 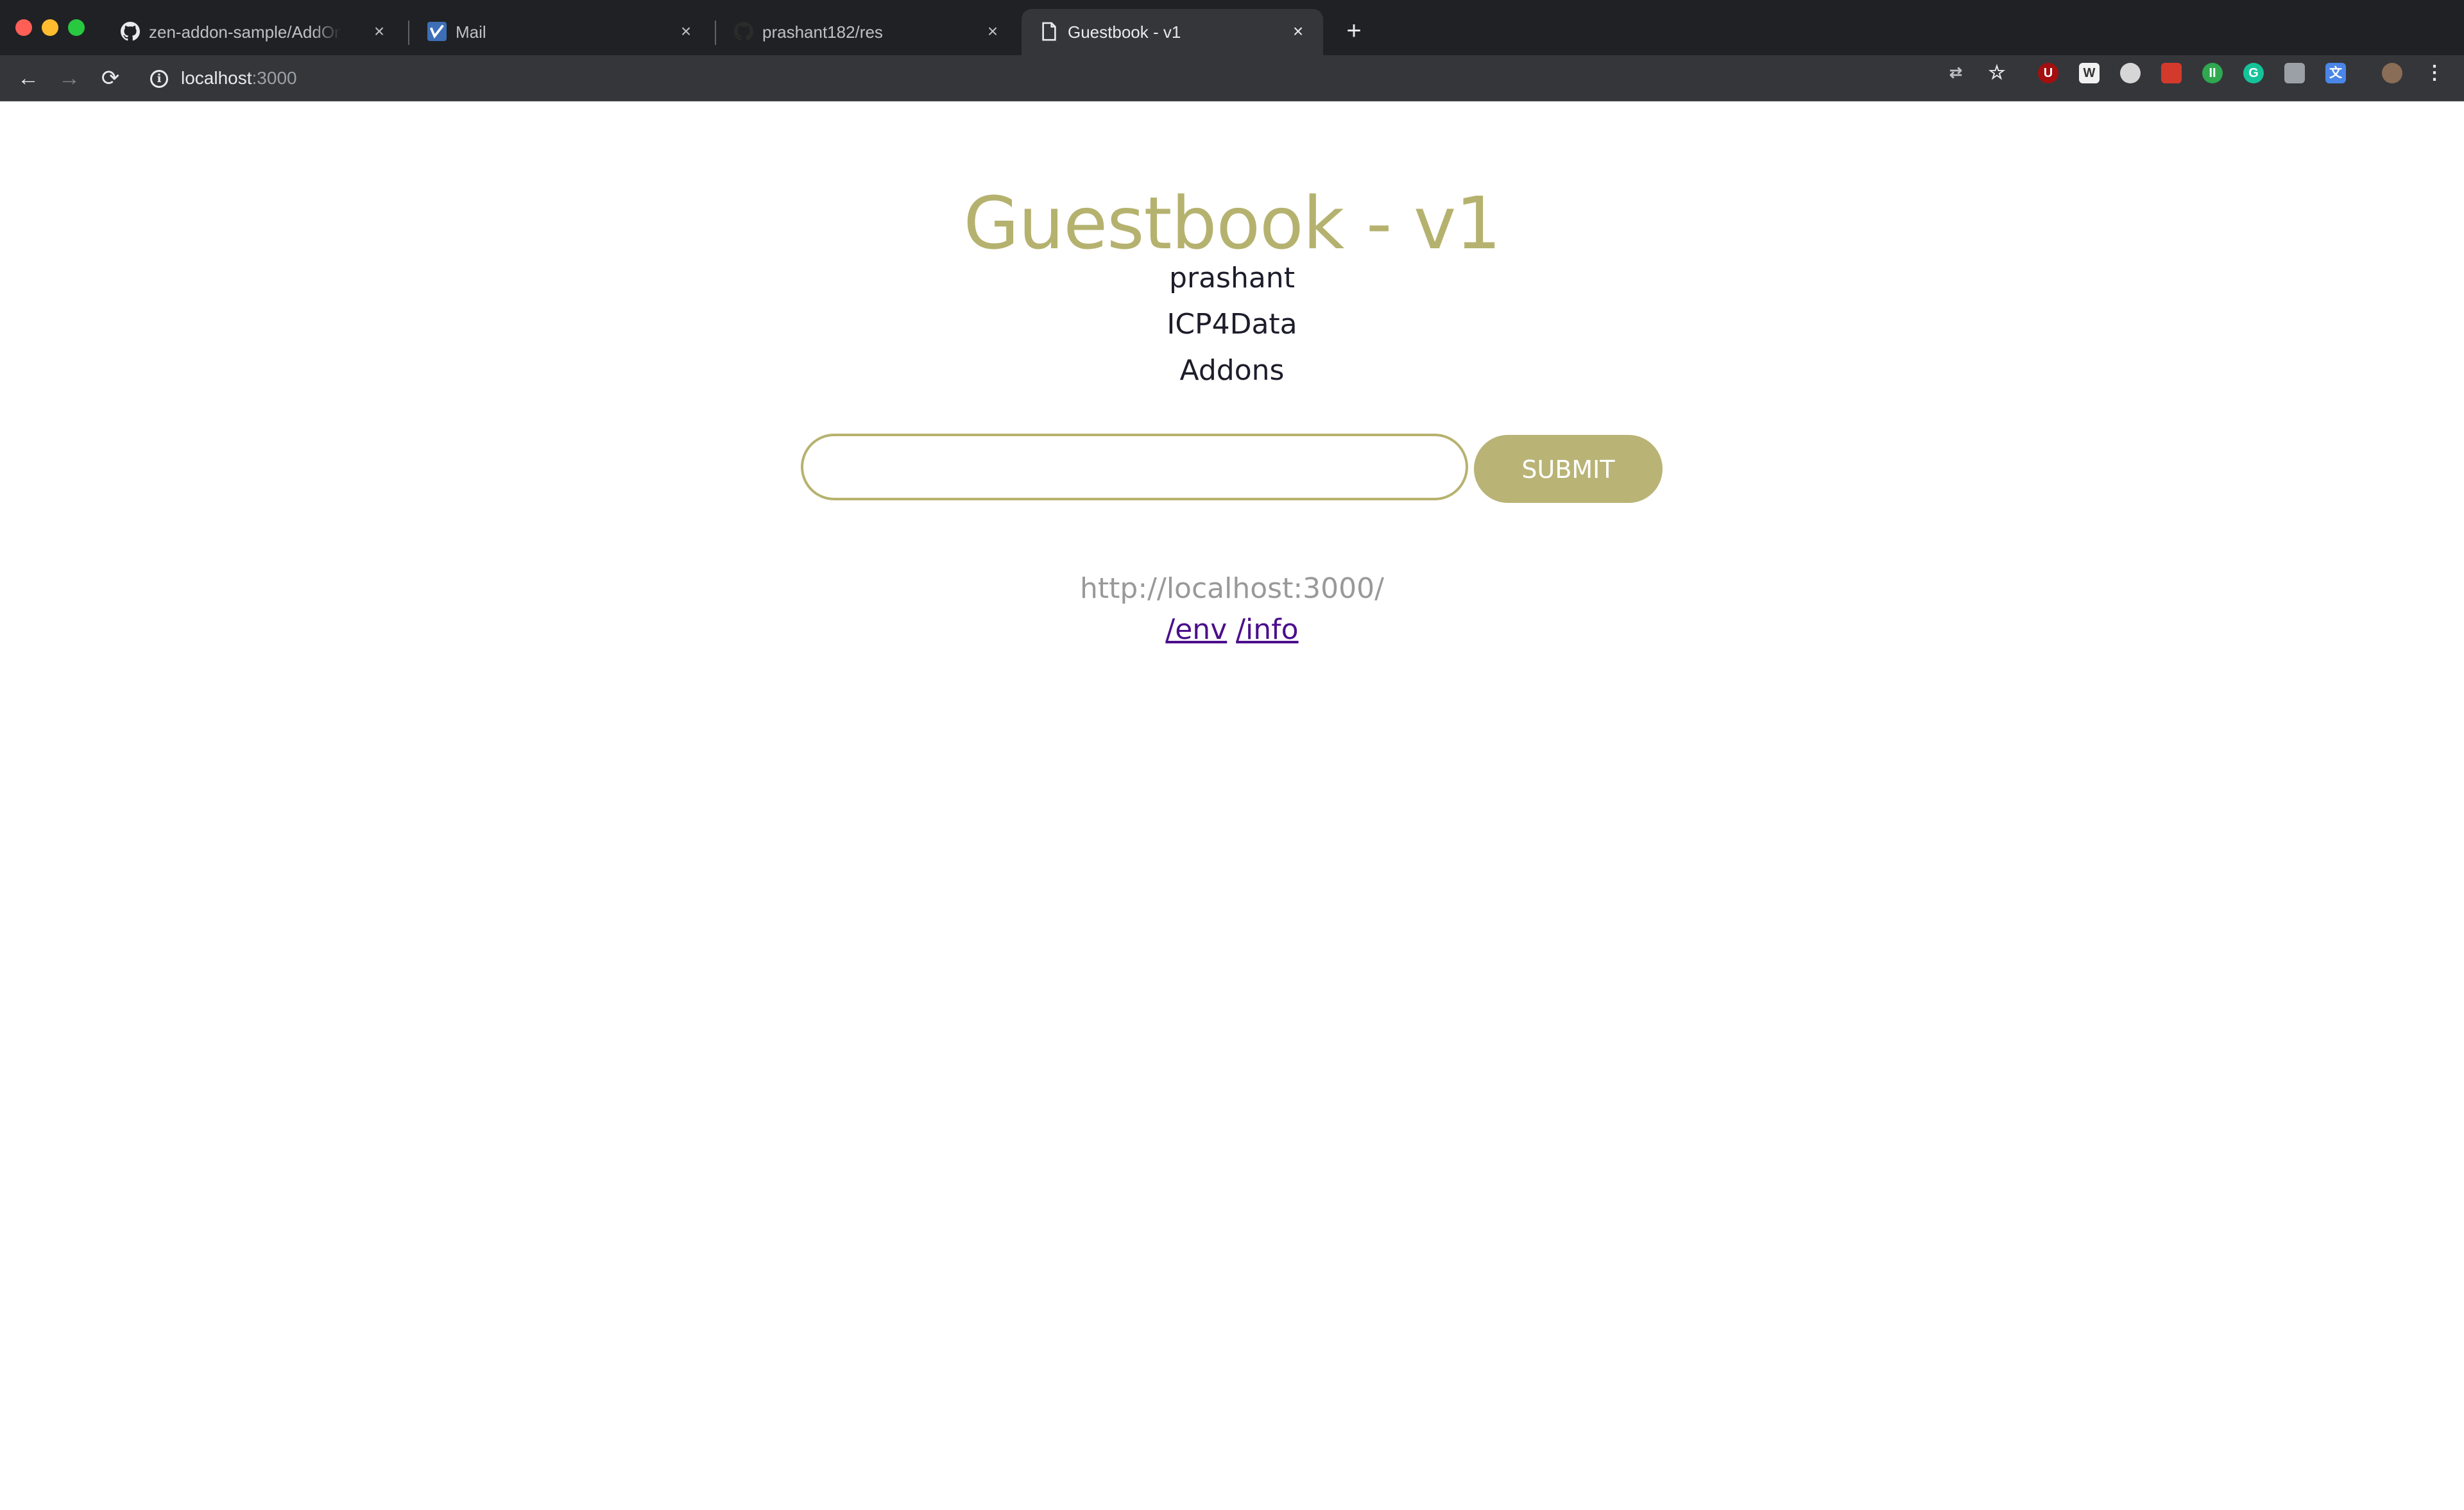 I want to click on back-arrow-icon: ←, so click(x=29, y=78).